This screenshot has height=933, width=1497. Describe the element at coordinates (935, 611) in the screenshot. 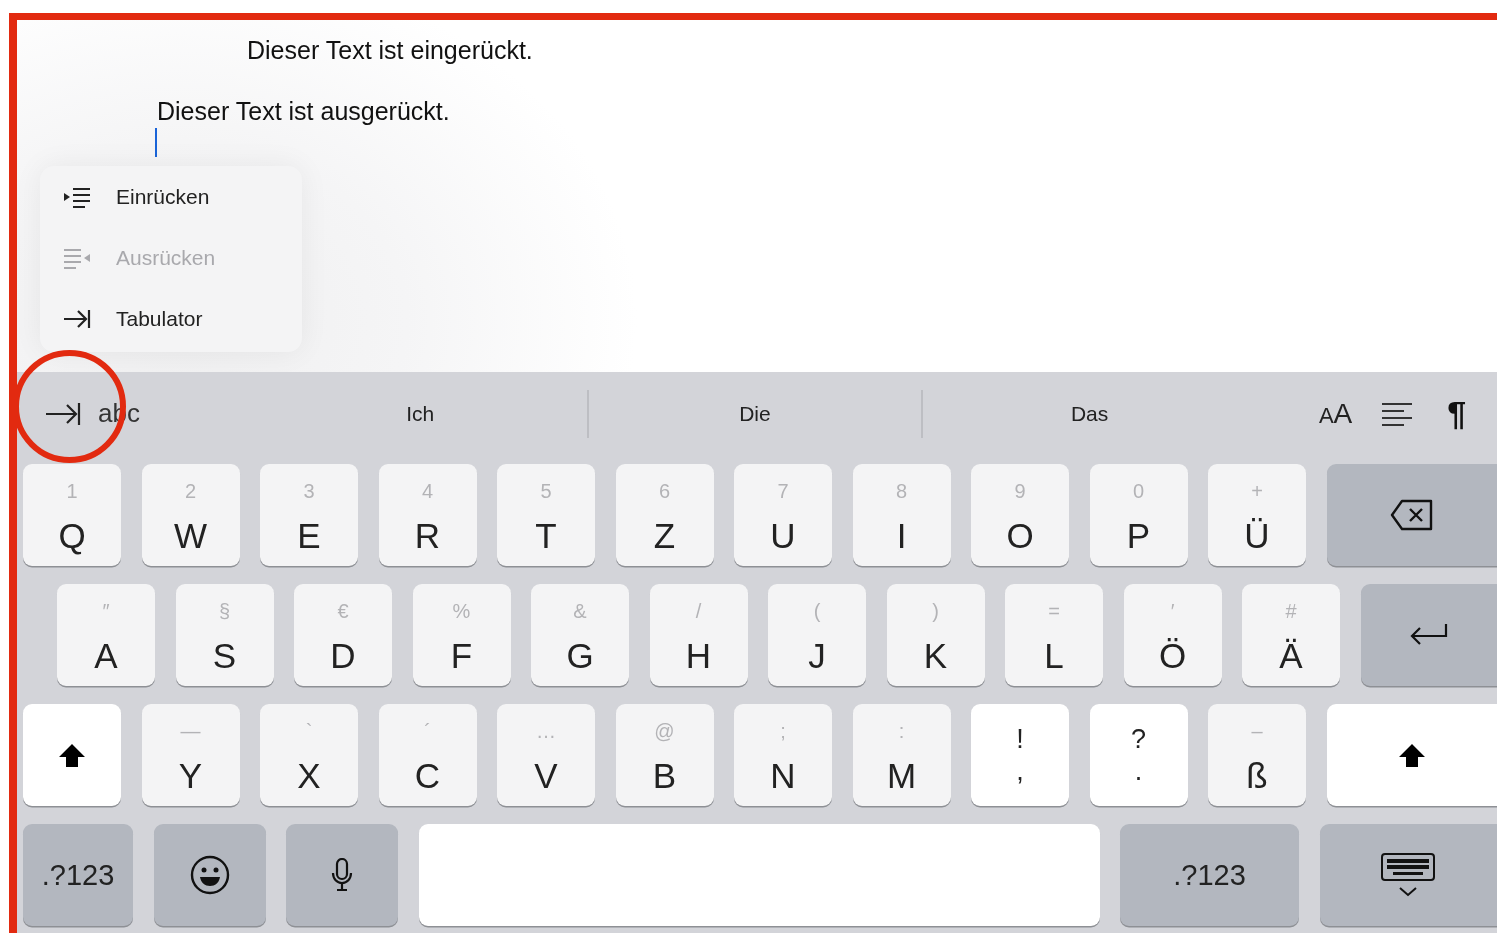

I see `key-hint-label: )` at that location.